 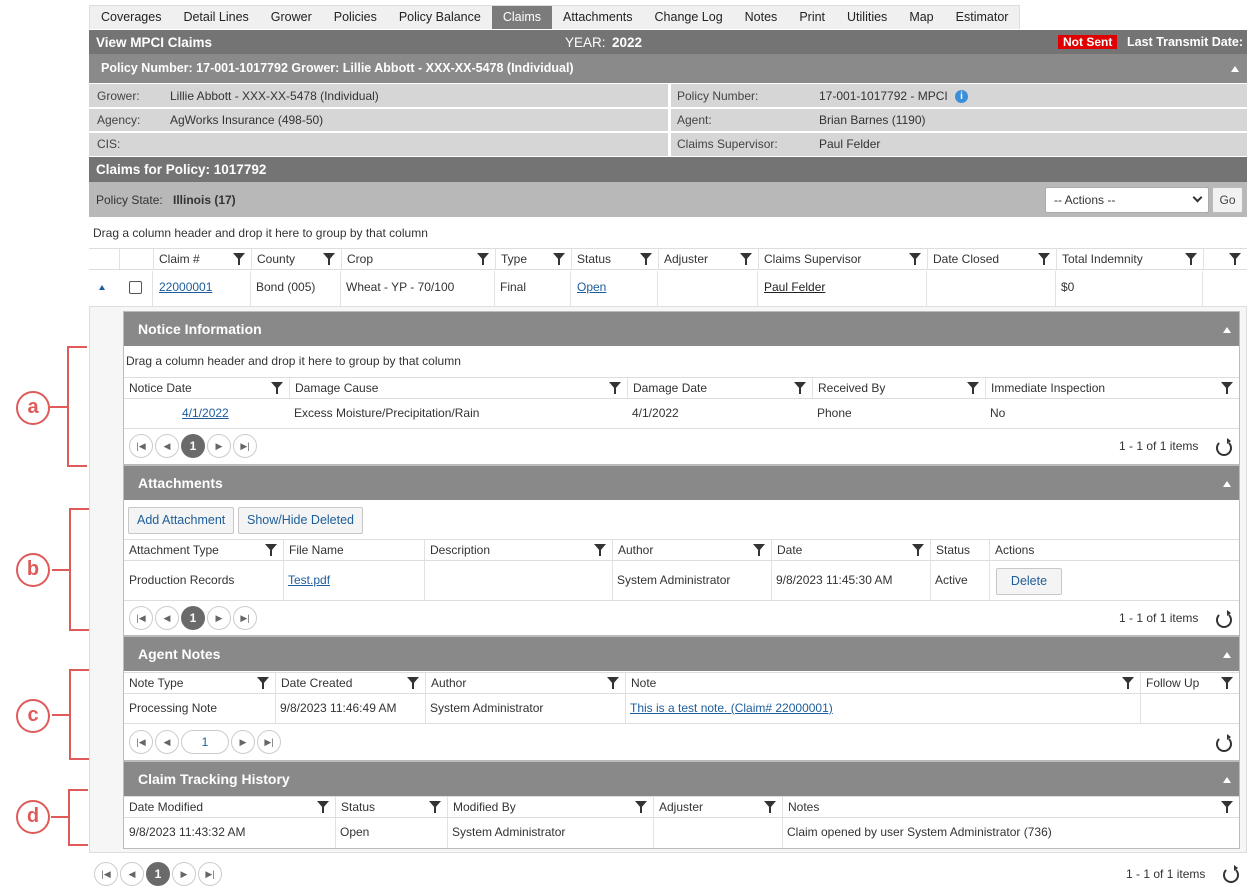 I want to click on note-link: This is a test note. (Claim# 22000001), so click(x=731, y=708).